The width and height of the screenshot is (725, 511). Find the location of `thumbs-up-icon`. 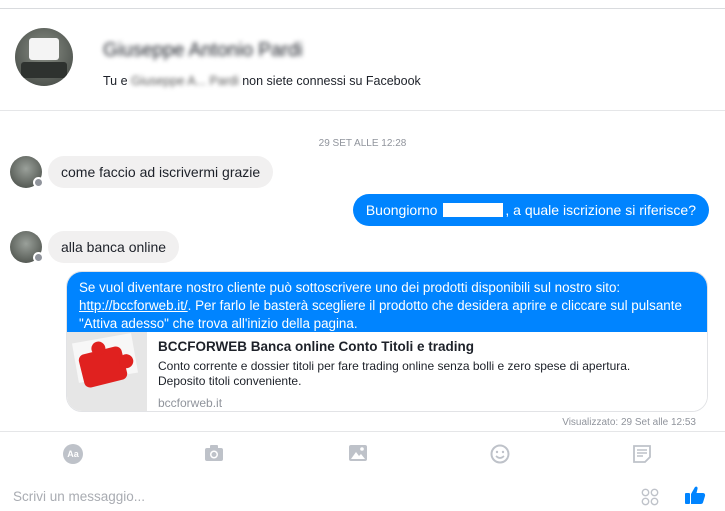

thumbs-up-icon is located at coordinates (695, 496).